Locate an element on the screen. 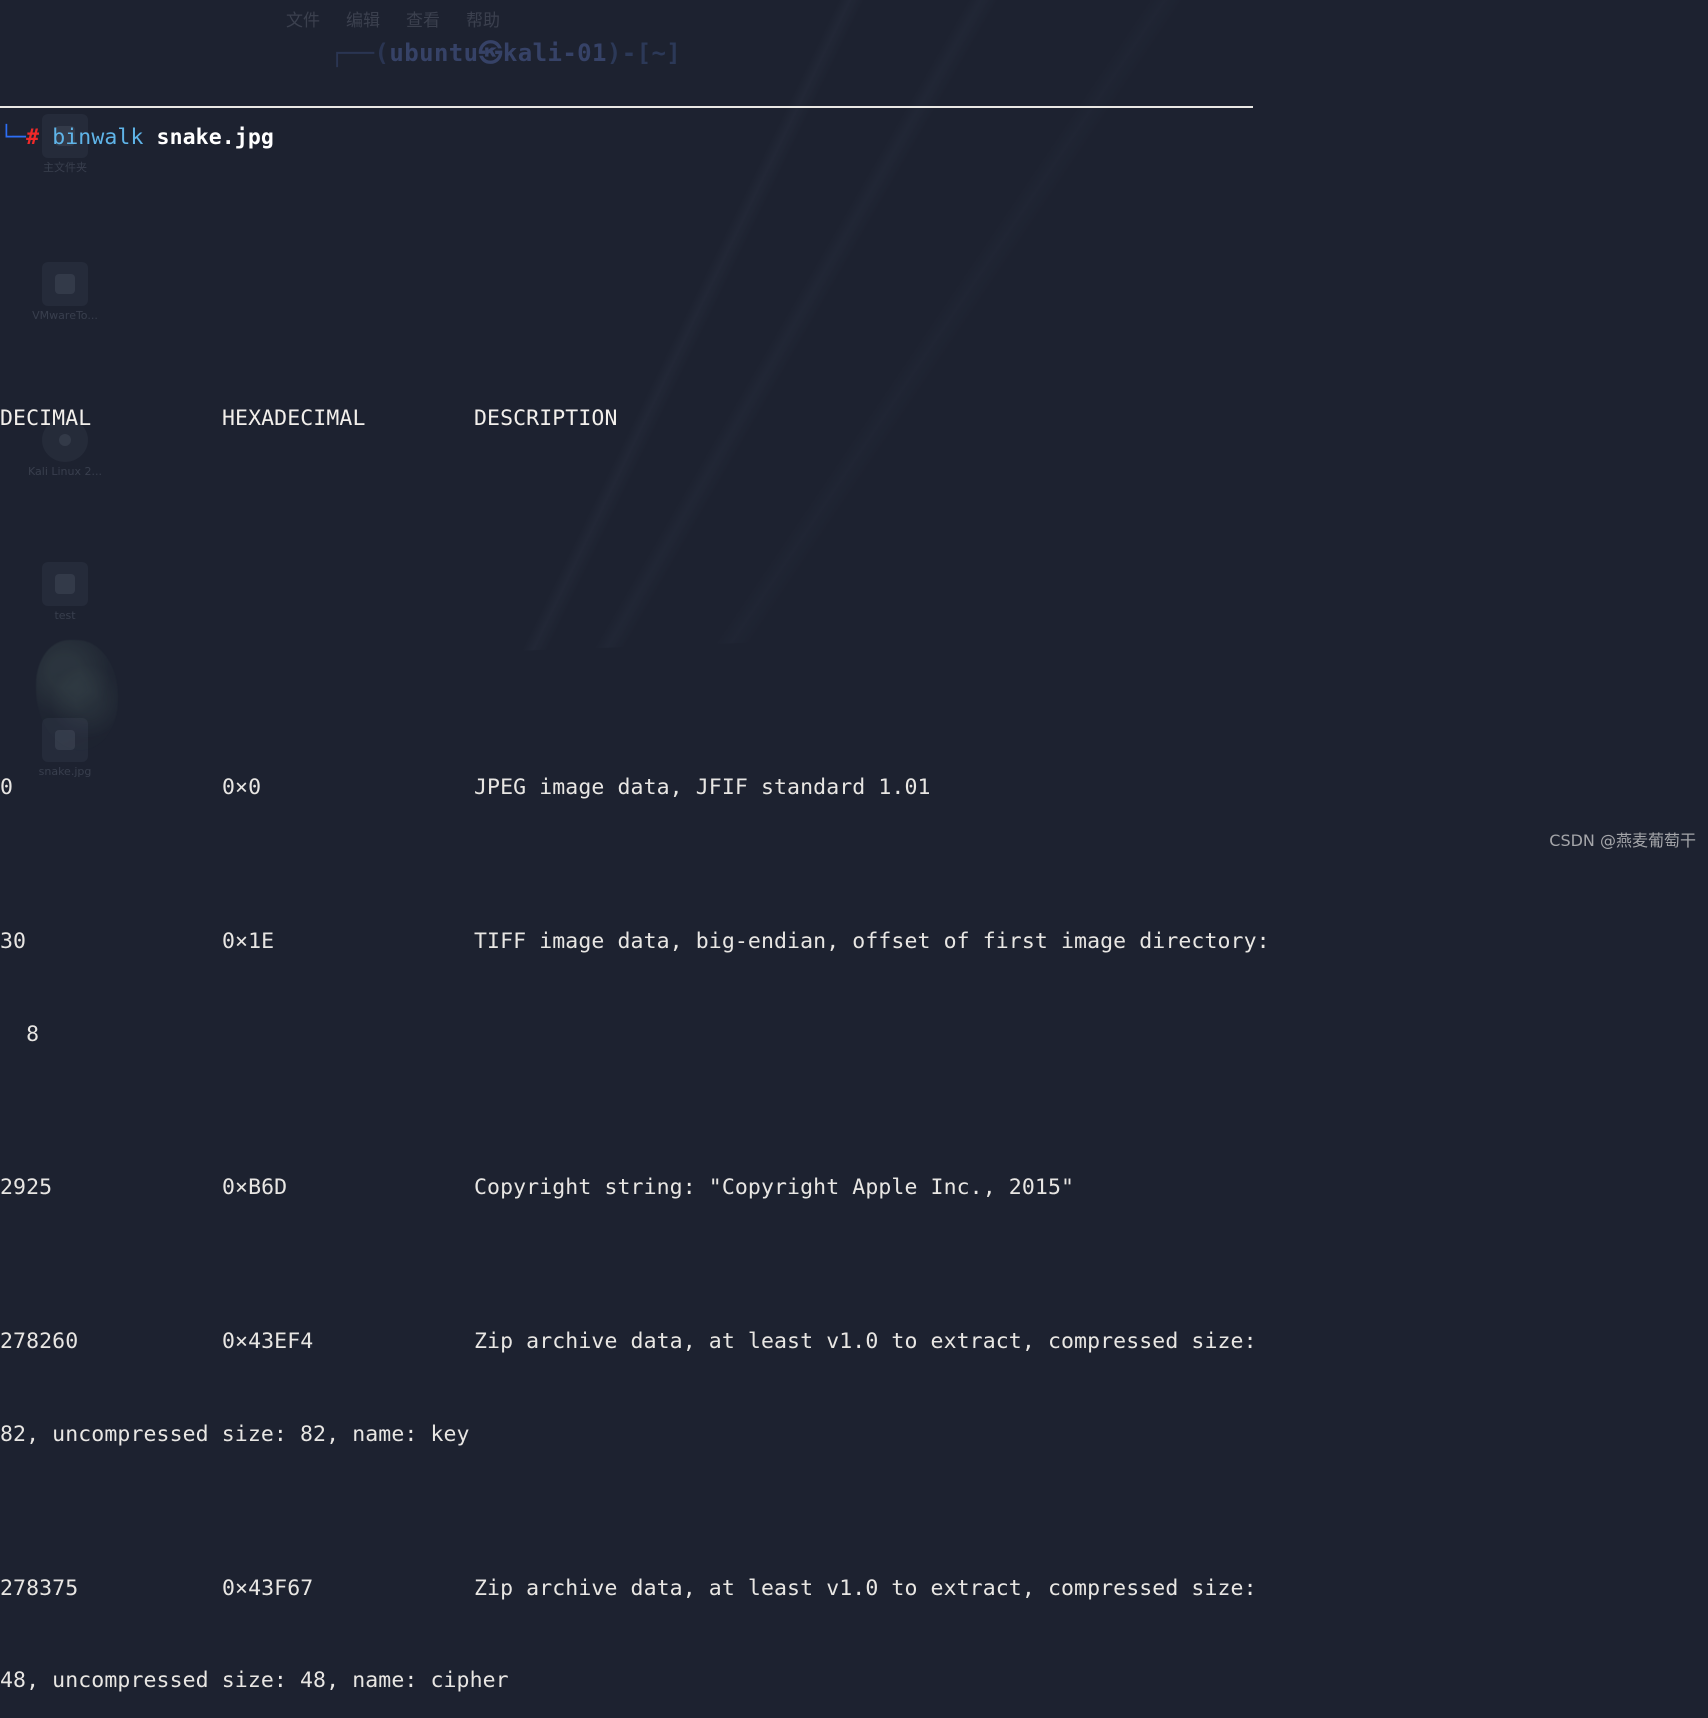  cell-hex: 0×1E is located at coordinates (248, 942).